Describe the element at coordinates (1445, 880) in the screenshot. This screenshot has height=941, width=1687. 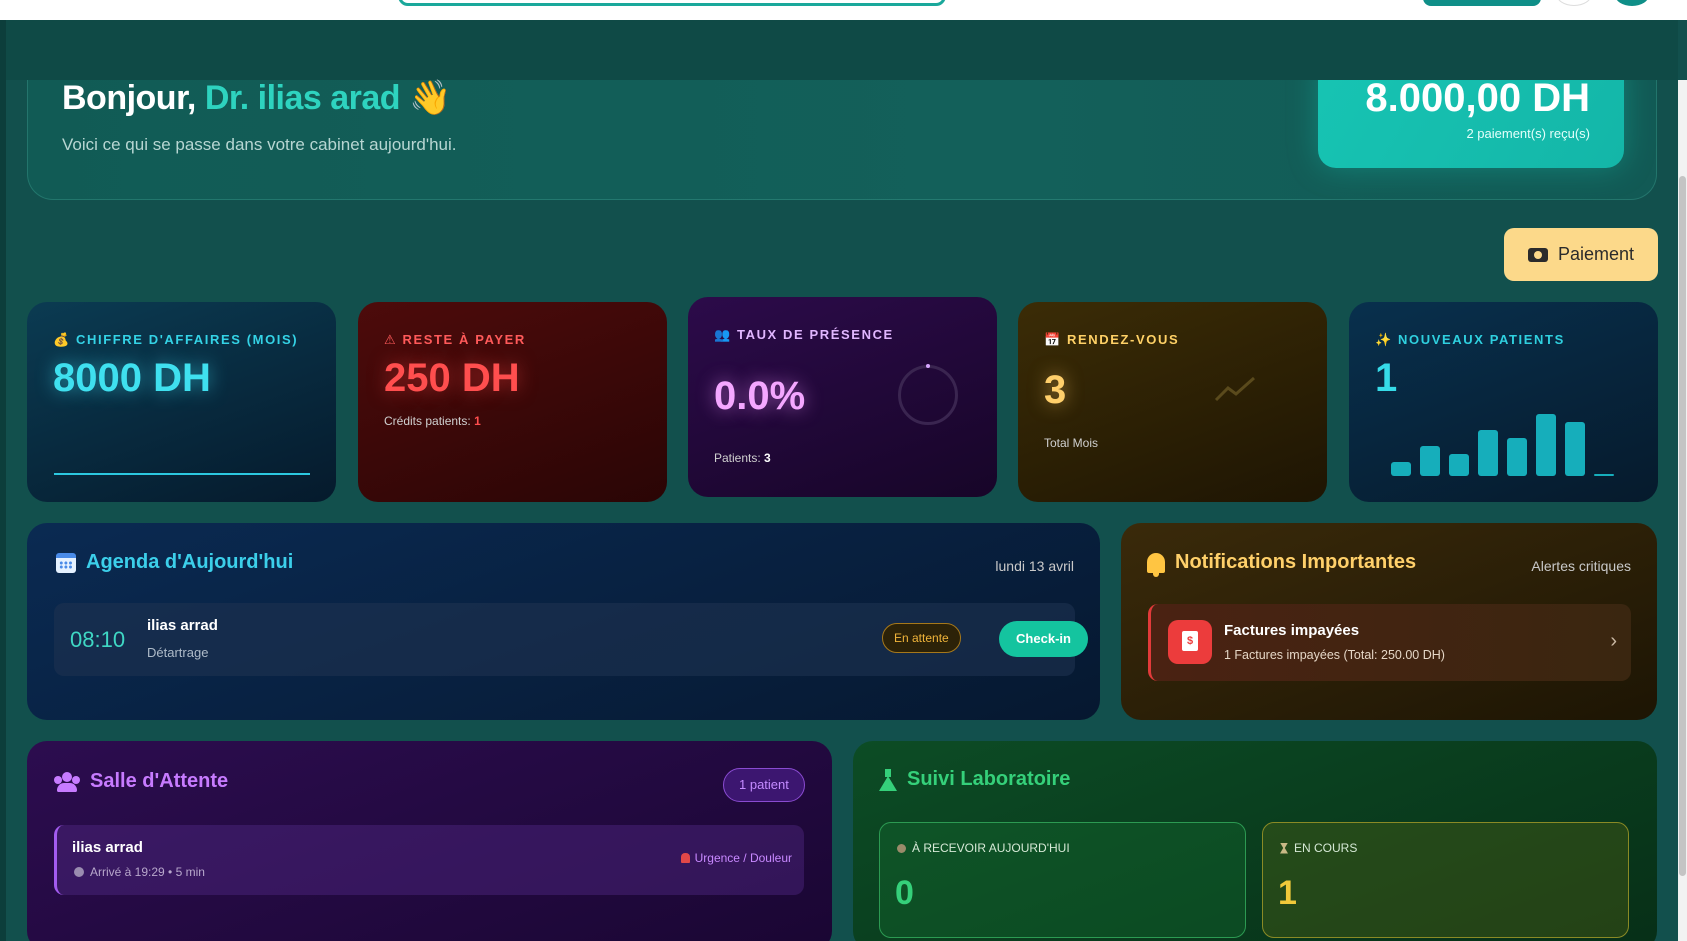
I see `lab-inprogress-card: EN COURS 1` at that location.